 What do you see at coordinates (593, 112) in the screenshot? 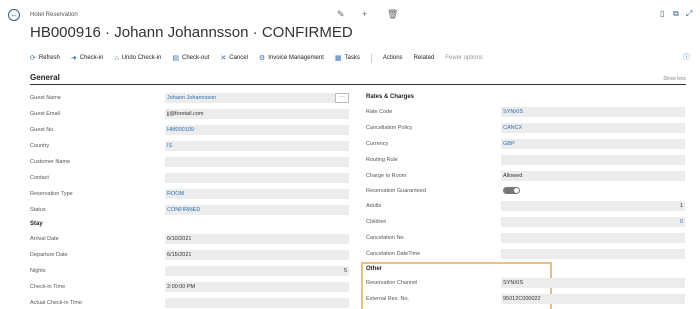
I see `rate-code-field: SYNXIS` at bounding box center [593, 112].